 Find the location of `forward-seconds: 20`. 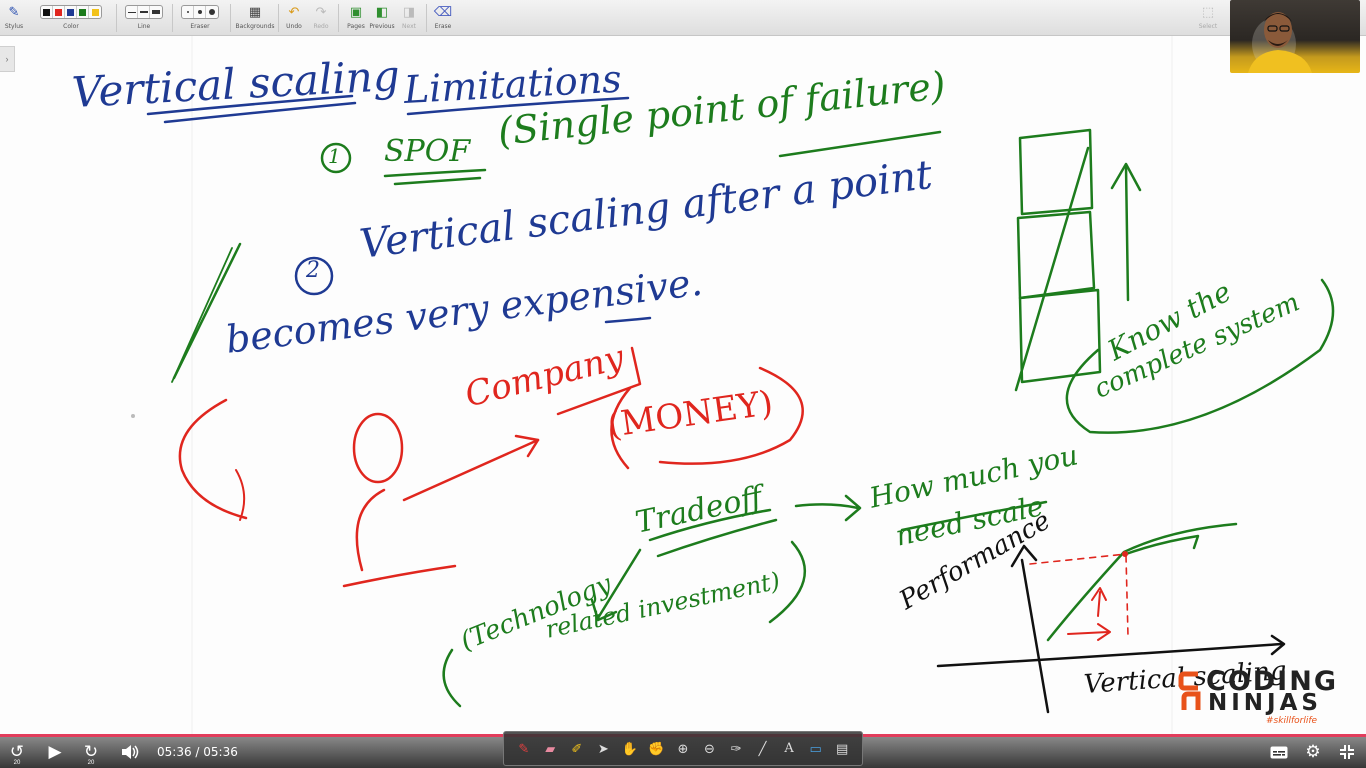

forward-seconds: 20 is located at coordinates (91, 763).